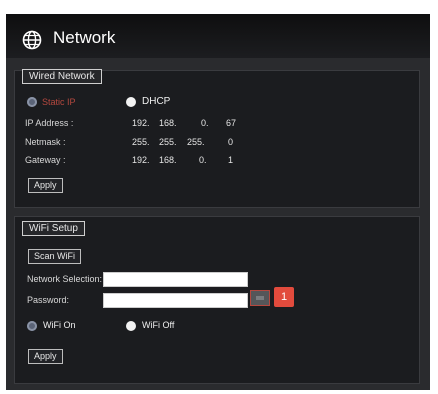 The image size is (438, 394). I want to click on gateway-octet-4: 1, so click(230, 160).